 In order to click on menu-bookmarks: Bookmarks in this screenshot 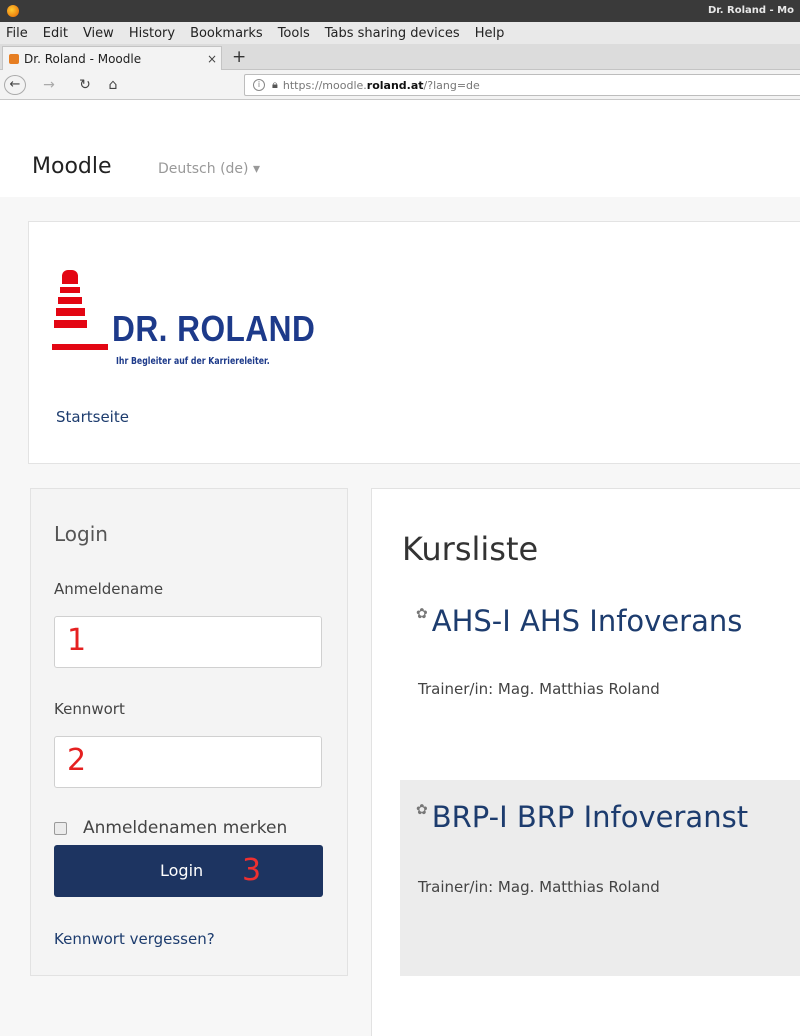, I will do `click(226, 33)`.